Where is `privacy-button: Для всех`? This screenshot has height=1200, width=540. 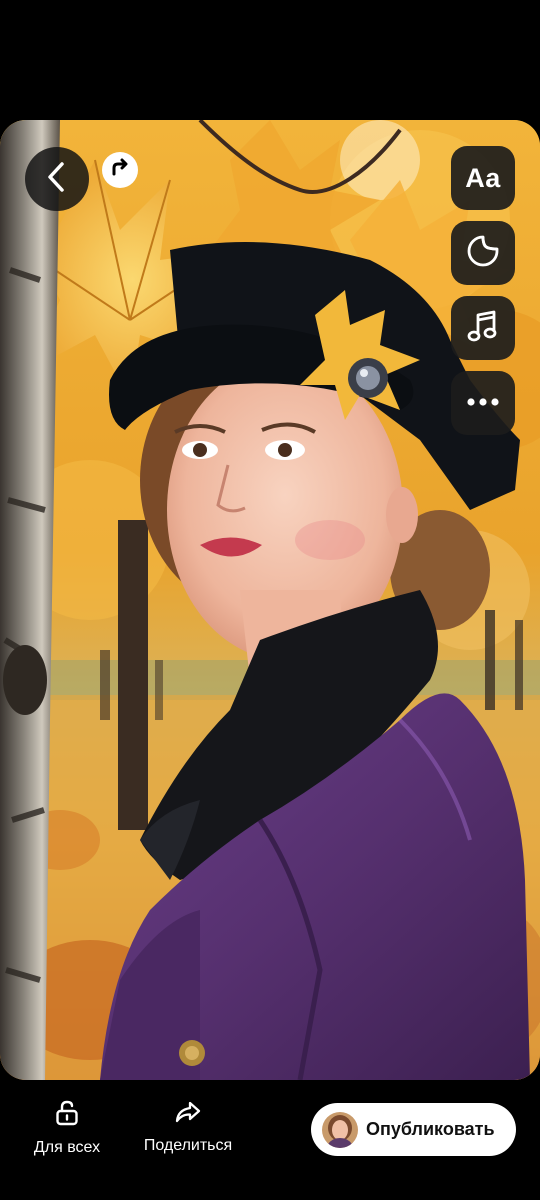 privacy-button: Для всех is located at coordinates (67, 1128).